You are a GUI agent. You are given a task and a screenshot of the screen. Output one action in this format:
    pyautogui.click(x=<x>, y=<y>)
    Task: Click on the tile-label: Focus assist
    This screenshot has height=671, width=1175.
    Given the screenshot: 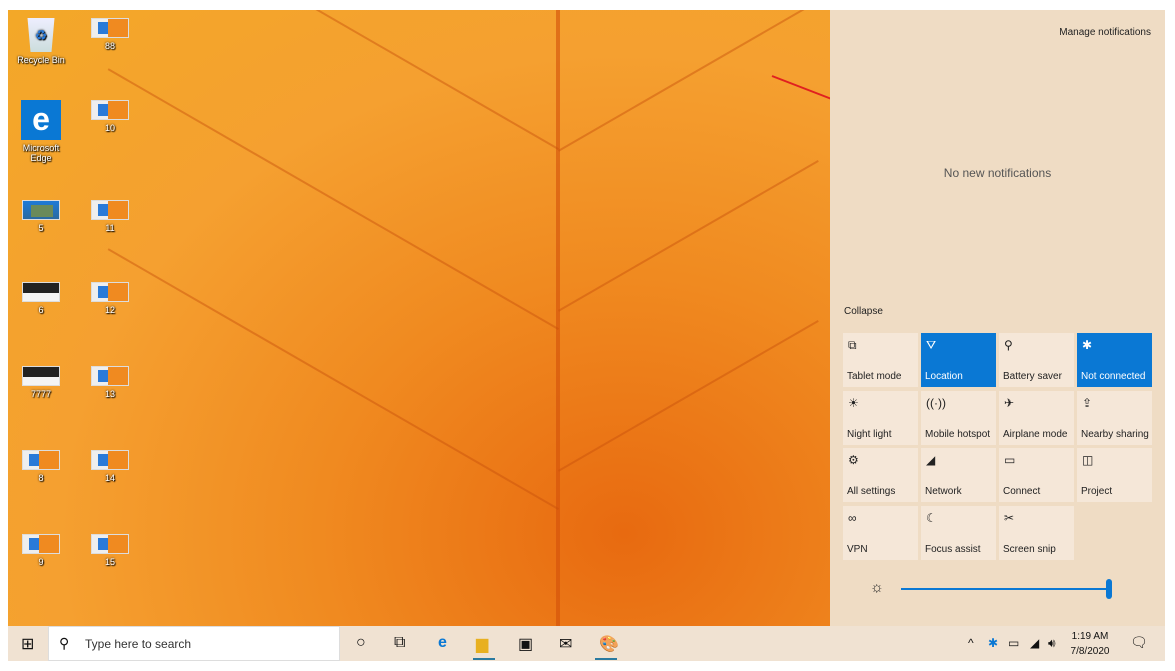 What is the action you would take?
    pyautogui.click(x=953, y=549)
    